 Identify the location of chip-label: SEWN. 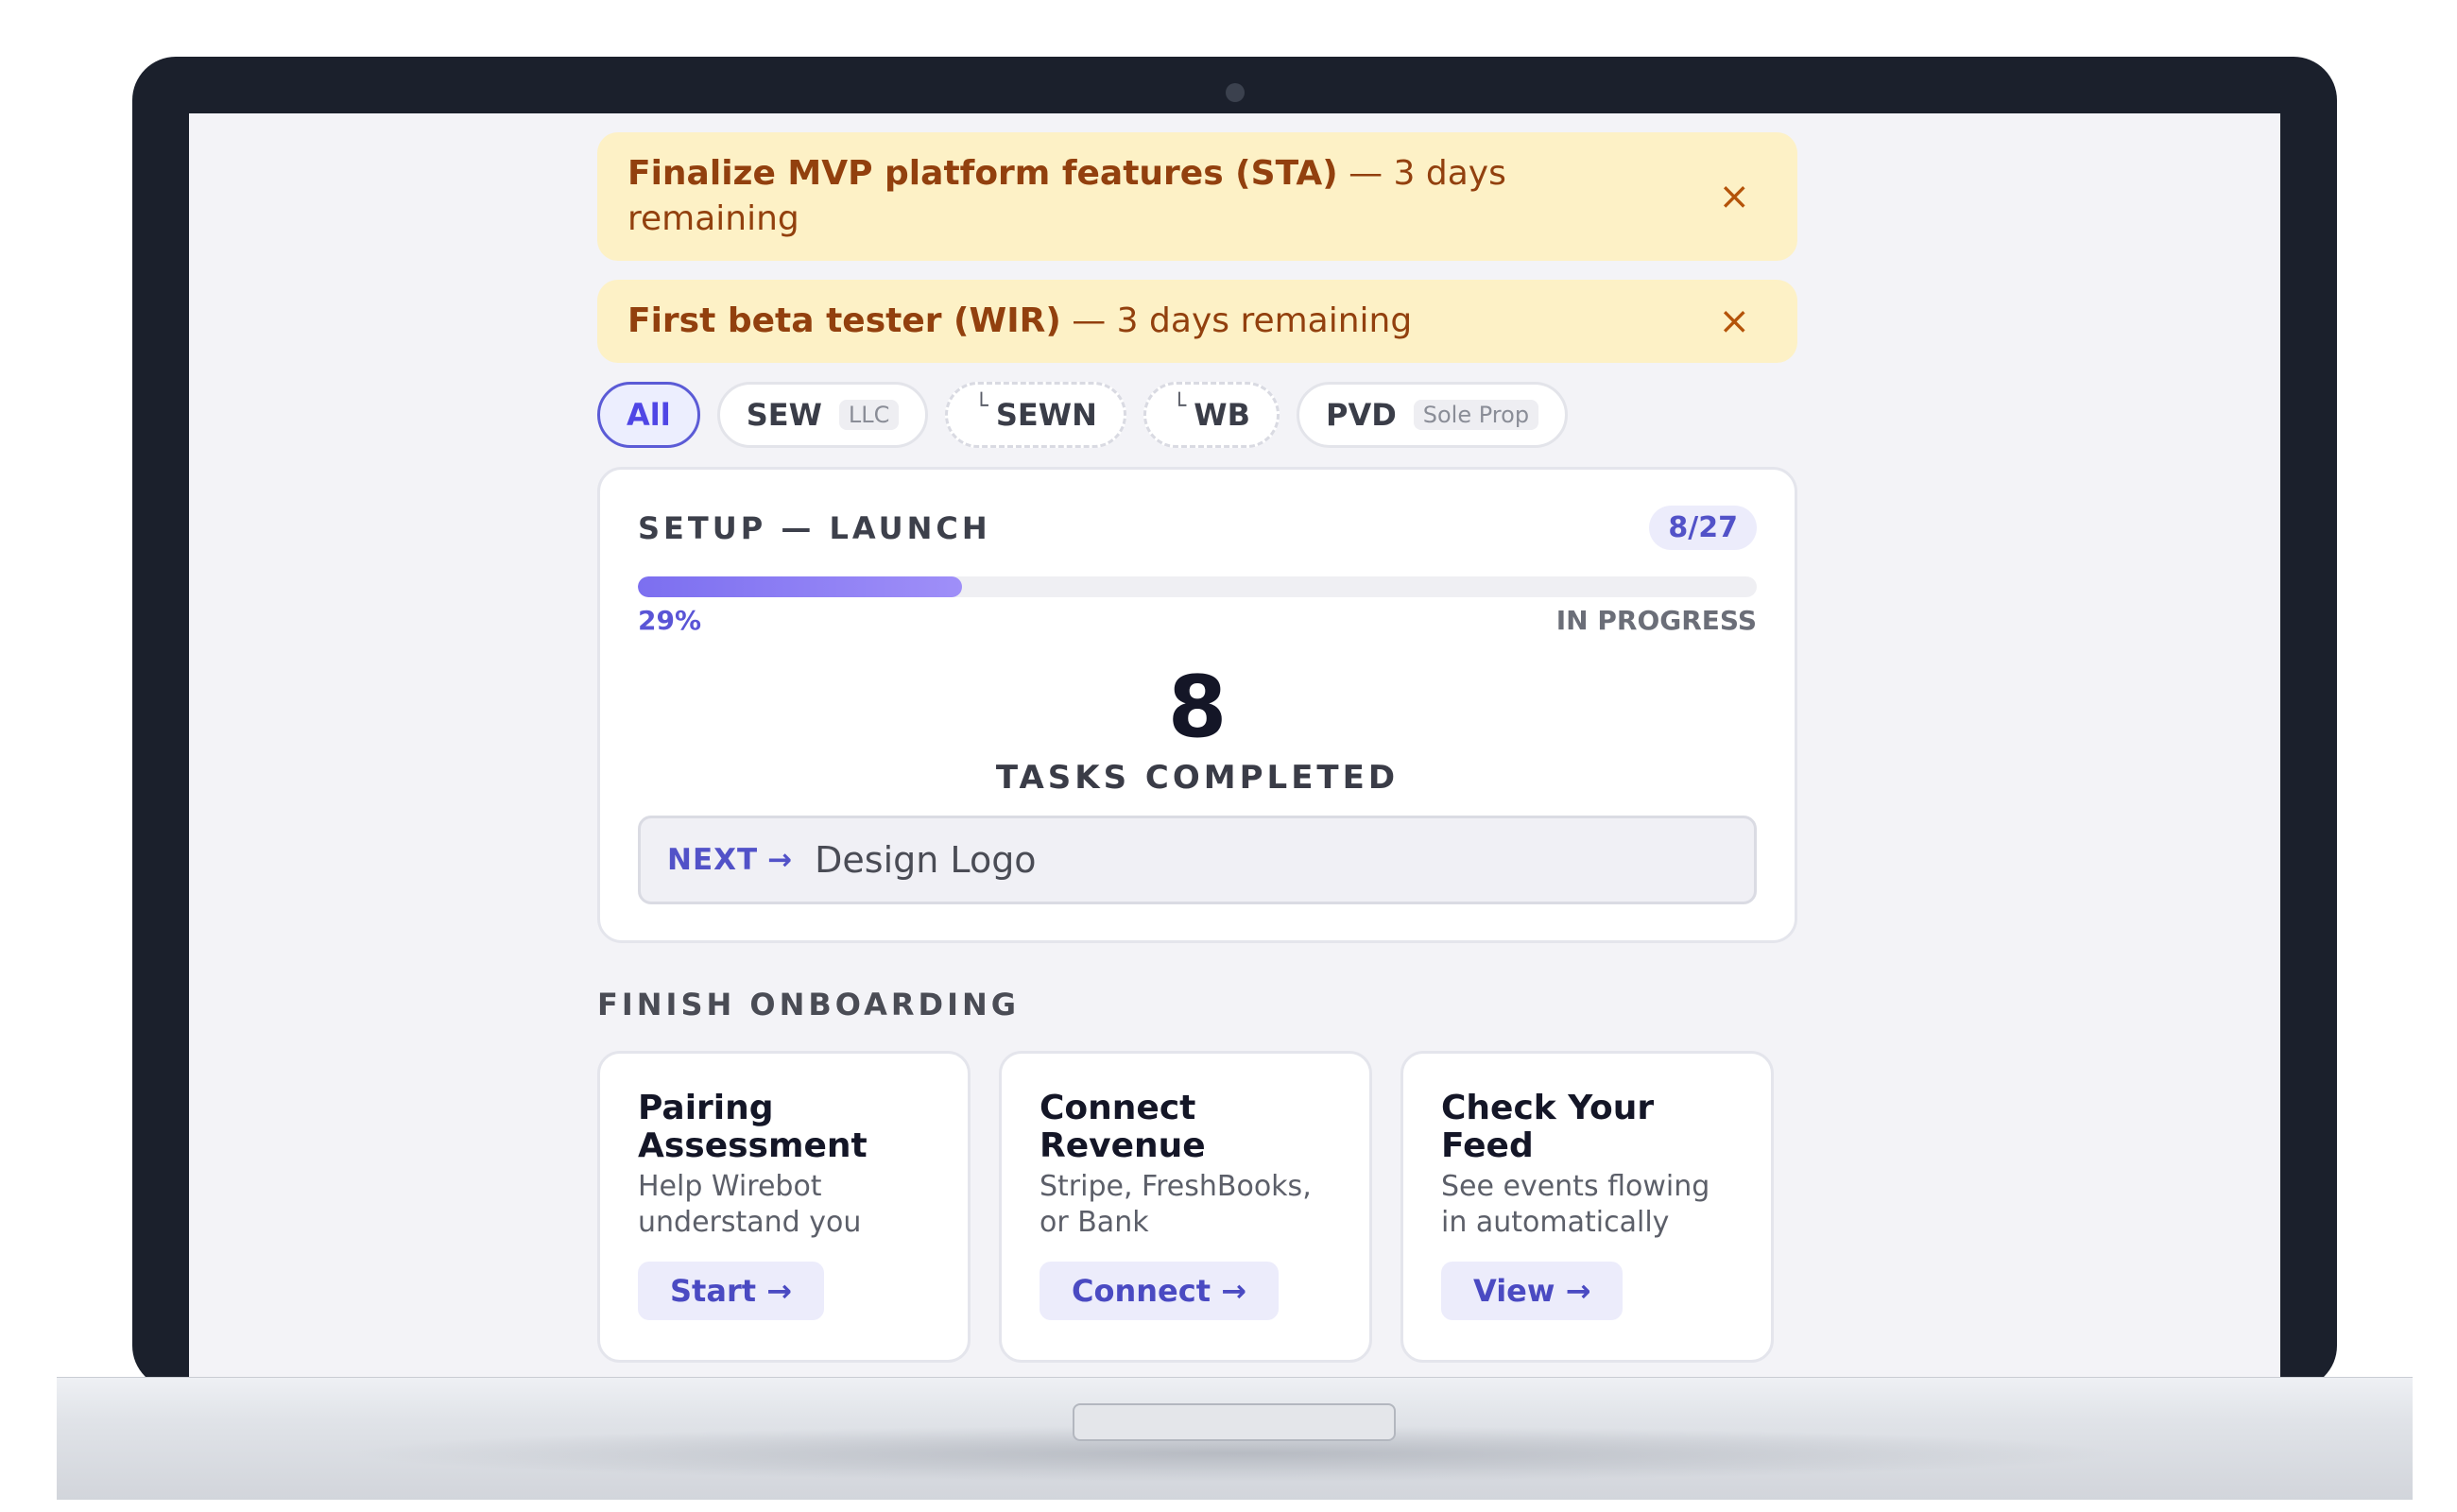
(1046, 415).